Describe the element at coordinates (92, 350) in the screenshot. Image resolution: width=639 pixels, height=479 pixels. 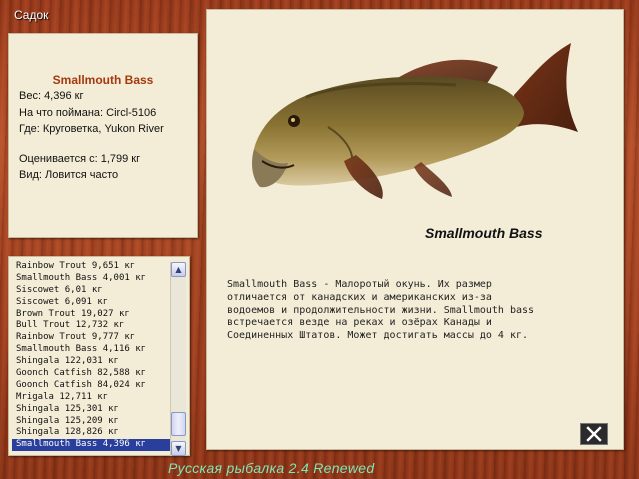
I see `catch-list-item: Smallmouth Bass 4,116 кг` at that location.